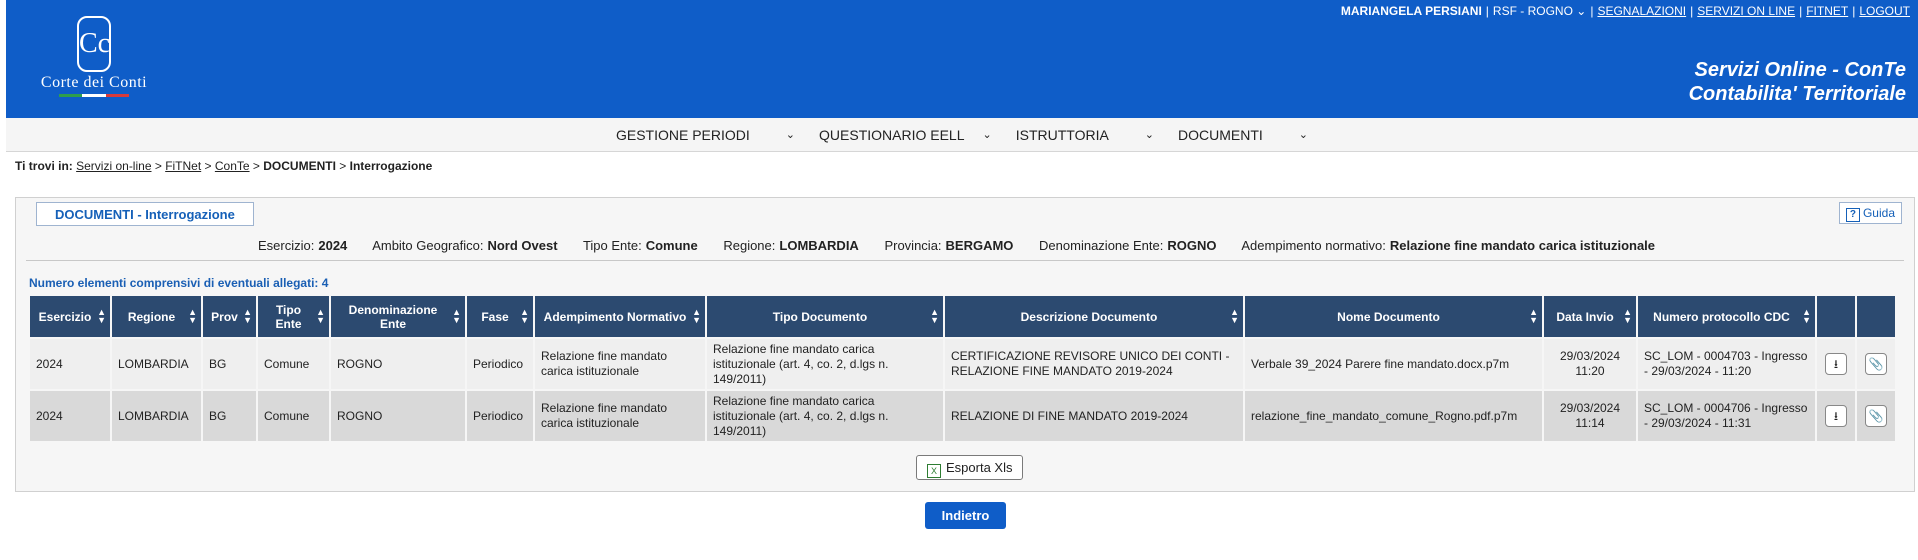 This screenshot has height=560, width=1918. I want to click on link-servizi-on-line: SERVIZI ON LINE, so click(1746, 11).